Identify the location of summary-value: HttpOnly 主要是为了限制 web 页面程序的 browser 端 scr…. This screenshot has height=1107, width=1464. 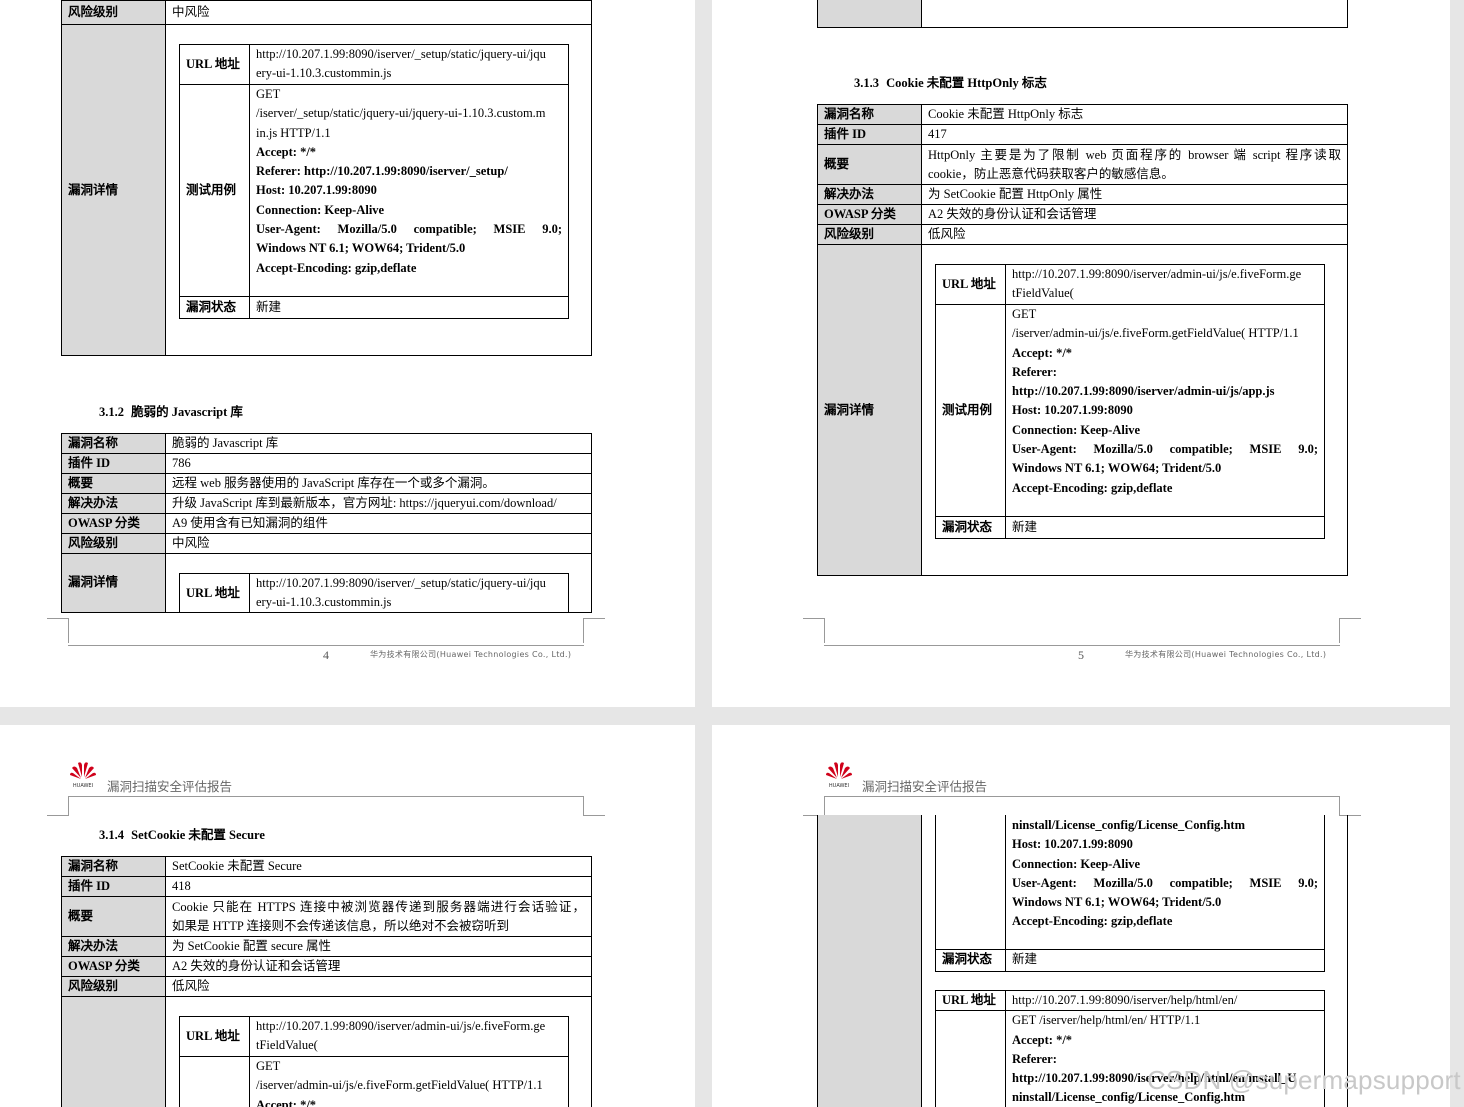
(1134, 164).